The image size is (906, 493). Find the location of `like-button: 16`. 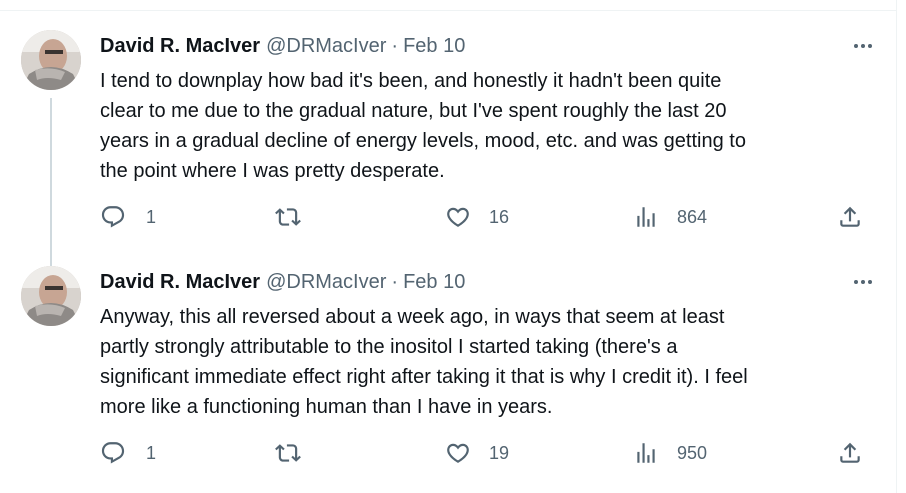

like-button: 16 is located at coordinates (477, 217).